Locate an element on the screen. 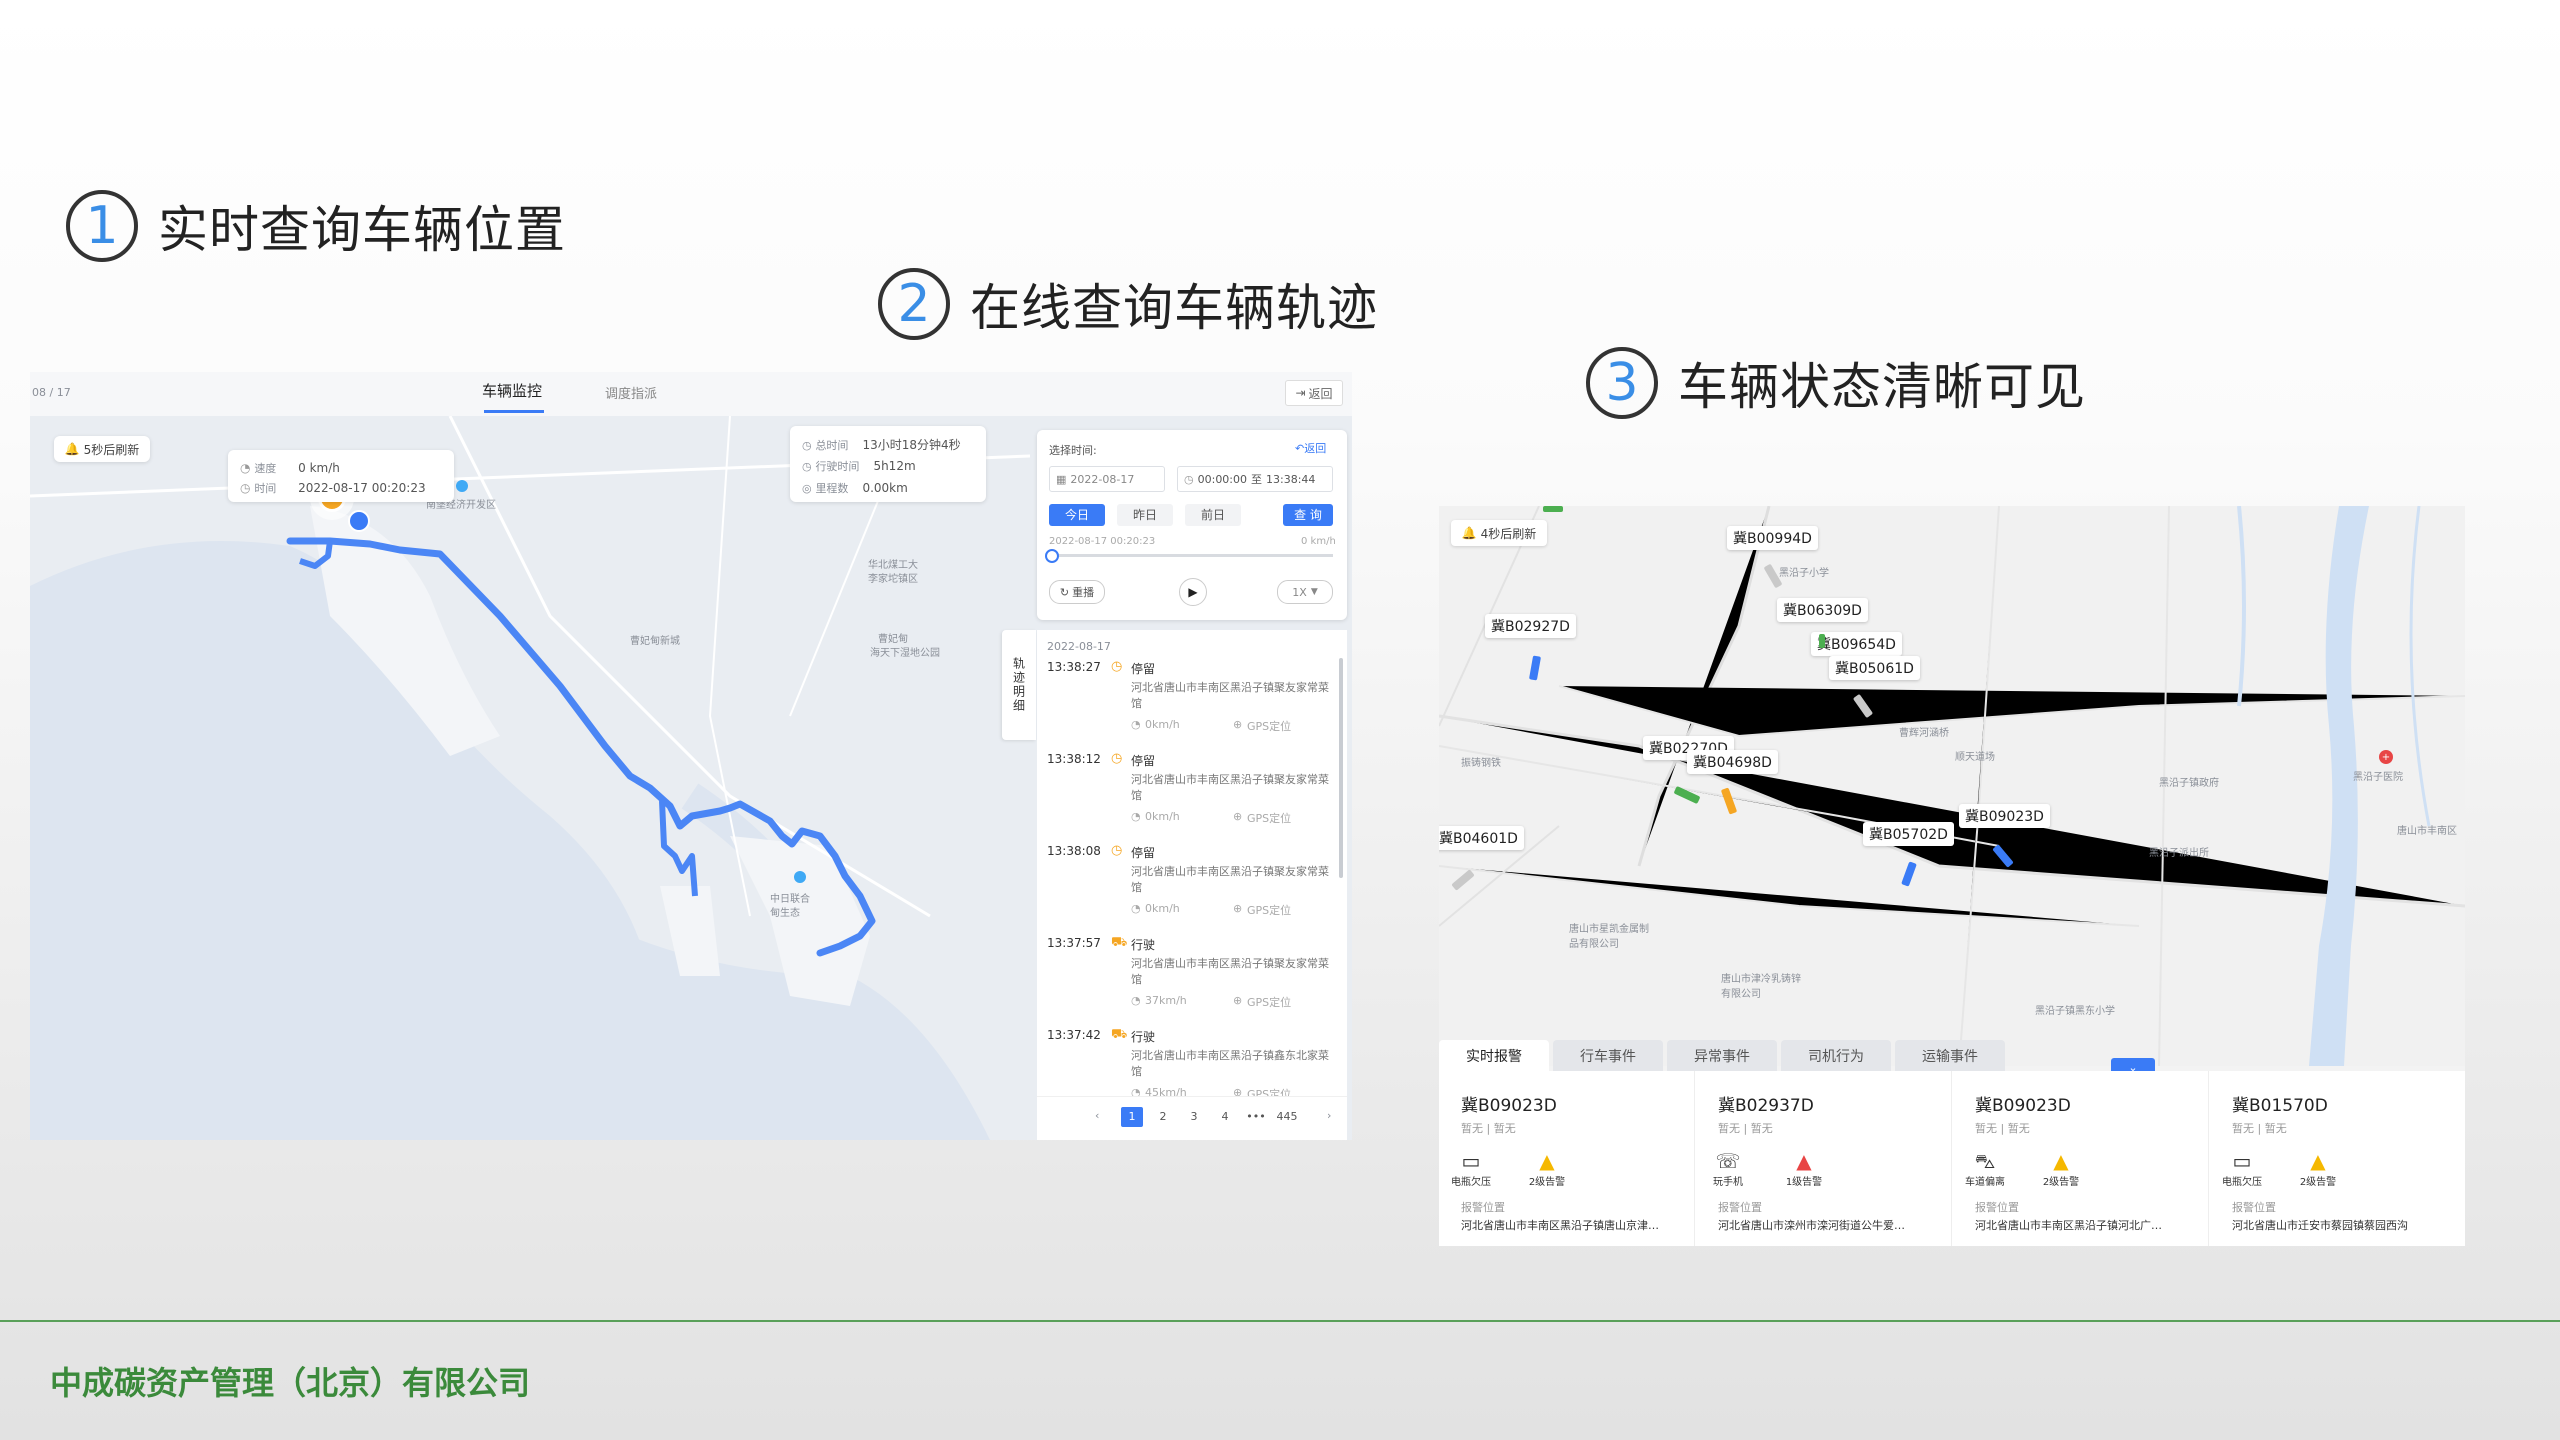 The height and width of the screenshot is (1440, 2560). exit-icon: ⇥ is located at coordinates (1300, 393).